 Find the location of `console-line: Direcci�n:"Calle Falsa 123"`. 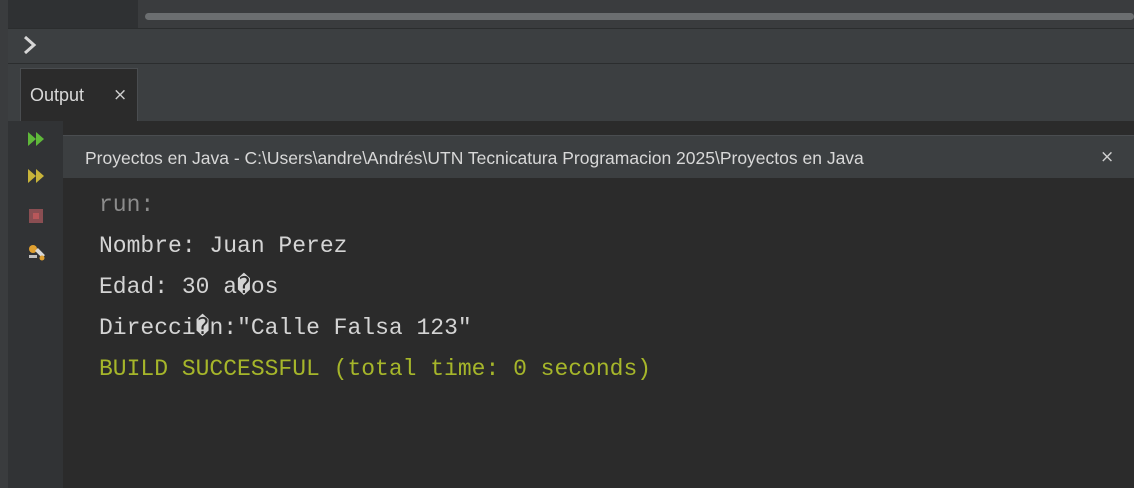

console-line: Direcci�n:"Calle Falsa 123" is located at coordinates (285, 328).